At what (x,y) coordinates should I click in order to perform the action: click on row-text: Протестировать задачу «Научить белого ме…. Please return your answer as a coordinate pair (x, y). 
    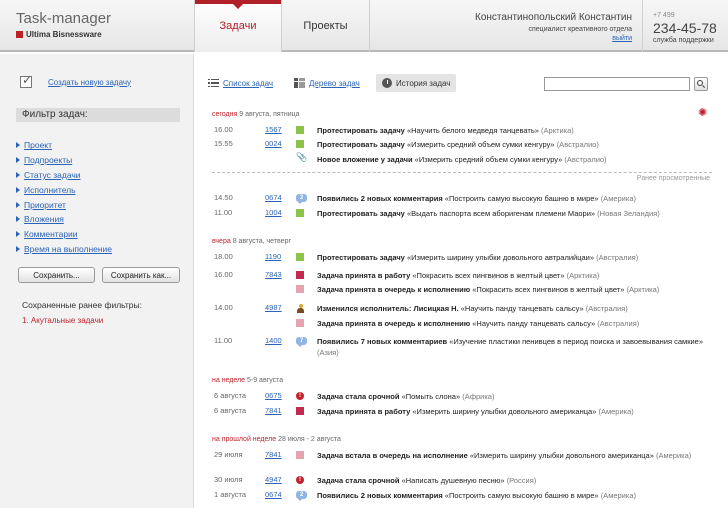
    Looking at the image, I should click on (512, 130).